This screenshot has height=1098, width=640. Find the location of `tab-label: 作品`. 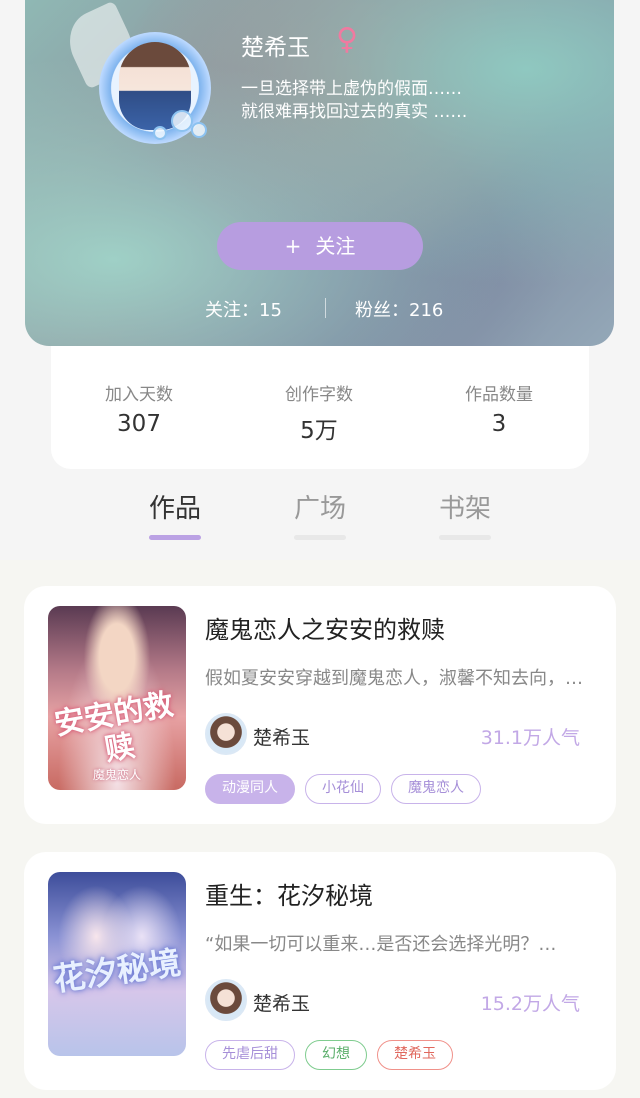

tab-label: 作品 is located at coordinates (174, 509).